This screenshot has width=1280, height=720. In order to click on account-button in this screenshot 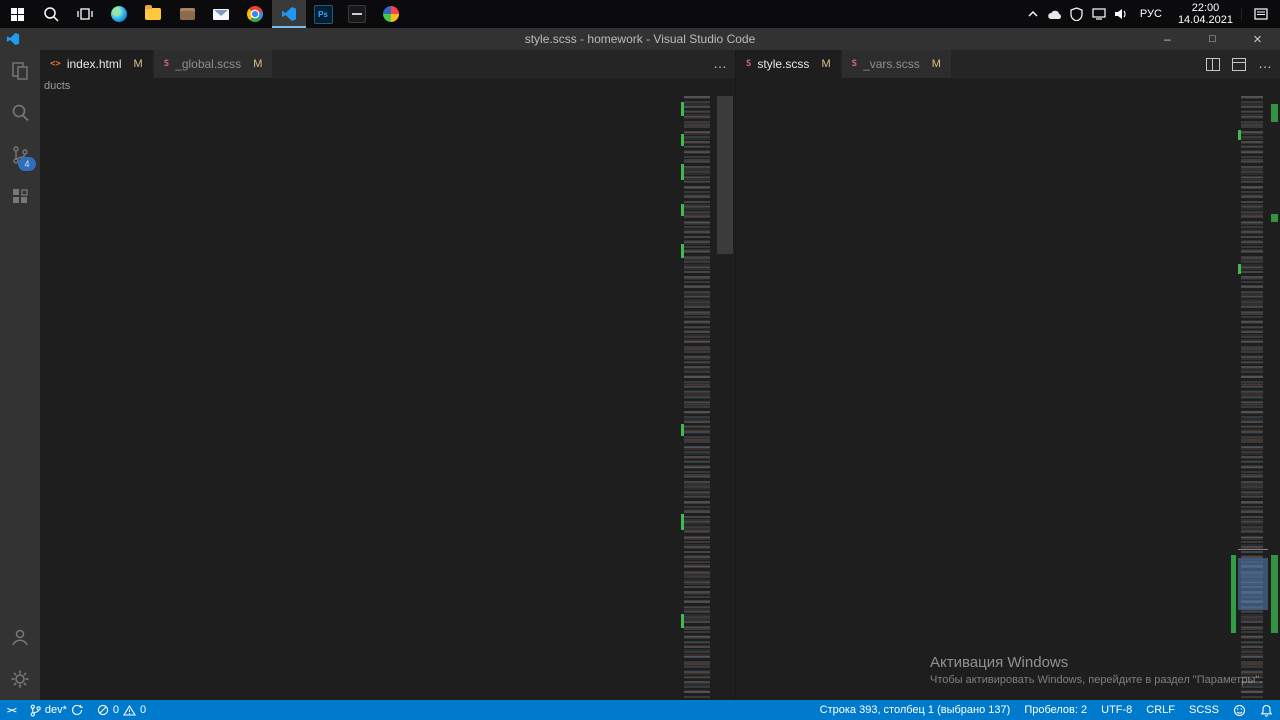, I will do `click(20, 637)`.